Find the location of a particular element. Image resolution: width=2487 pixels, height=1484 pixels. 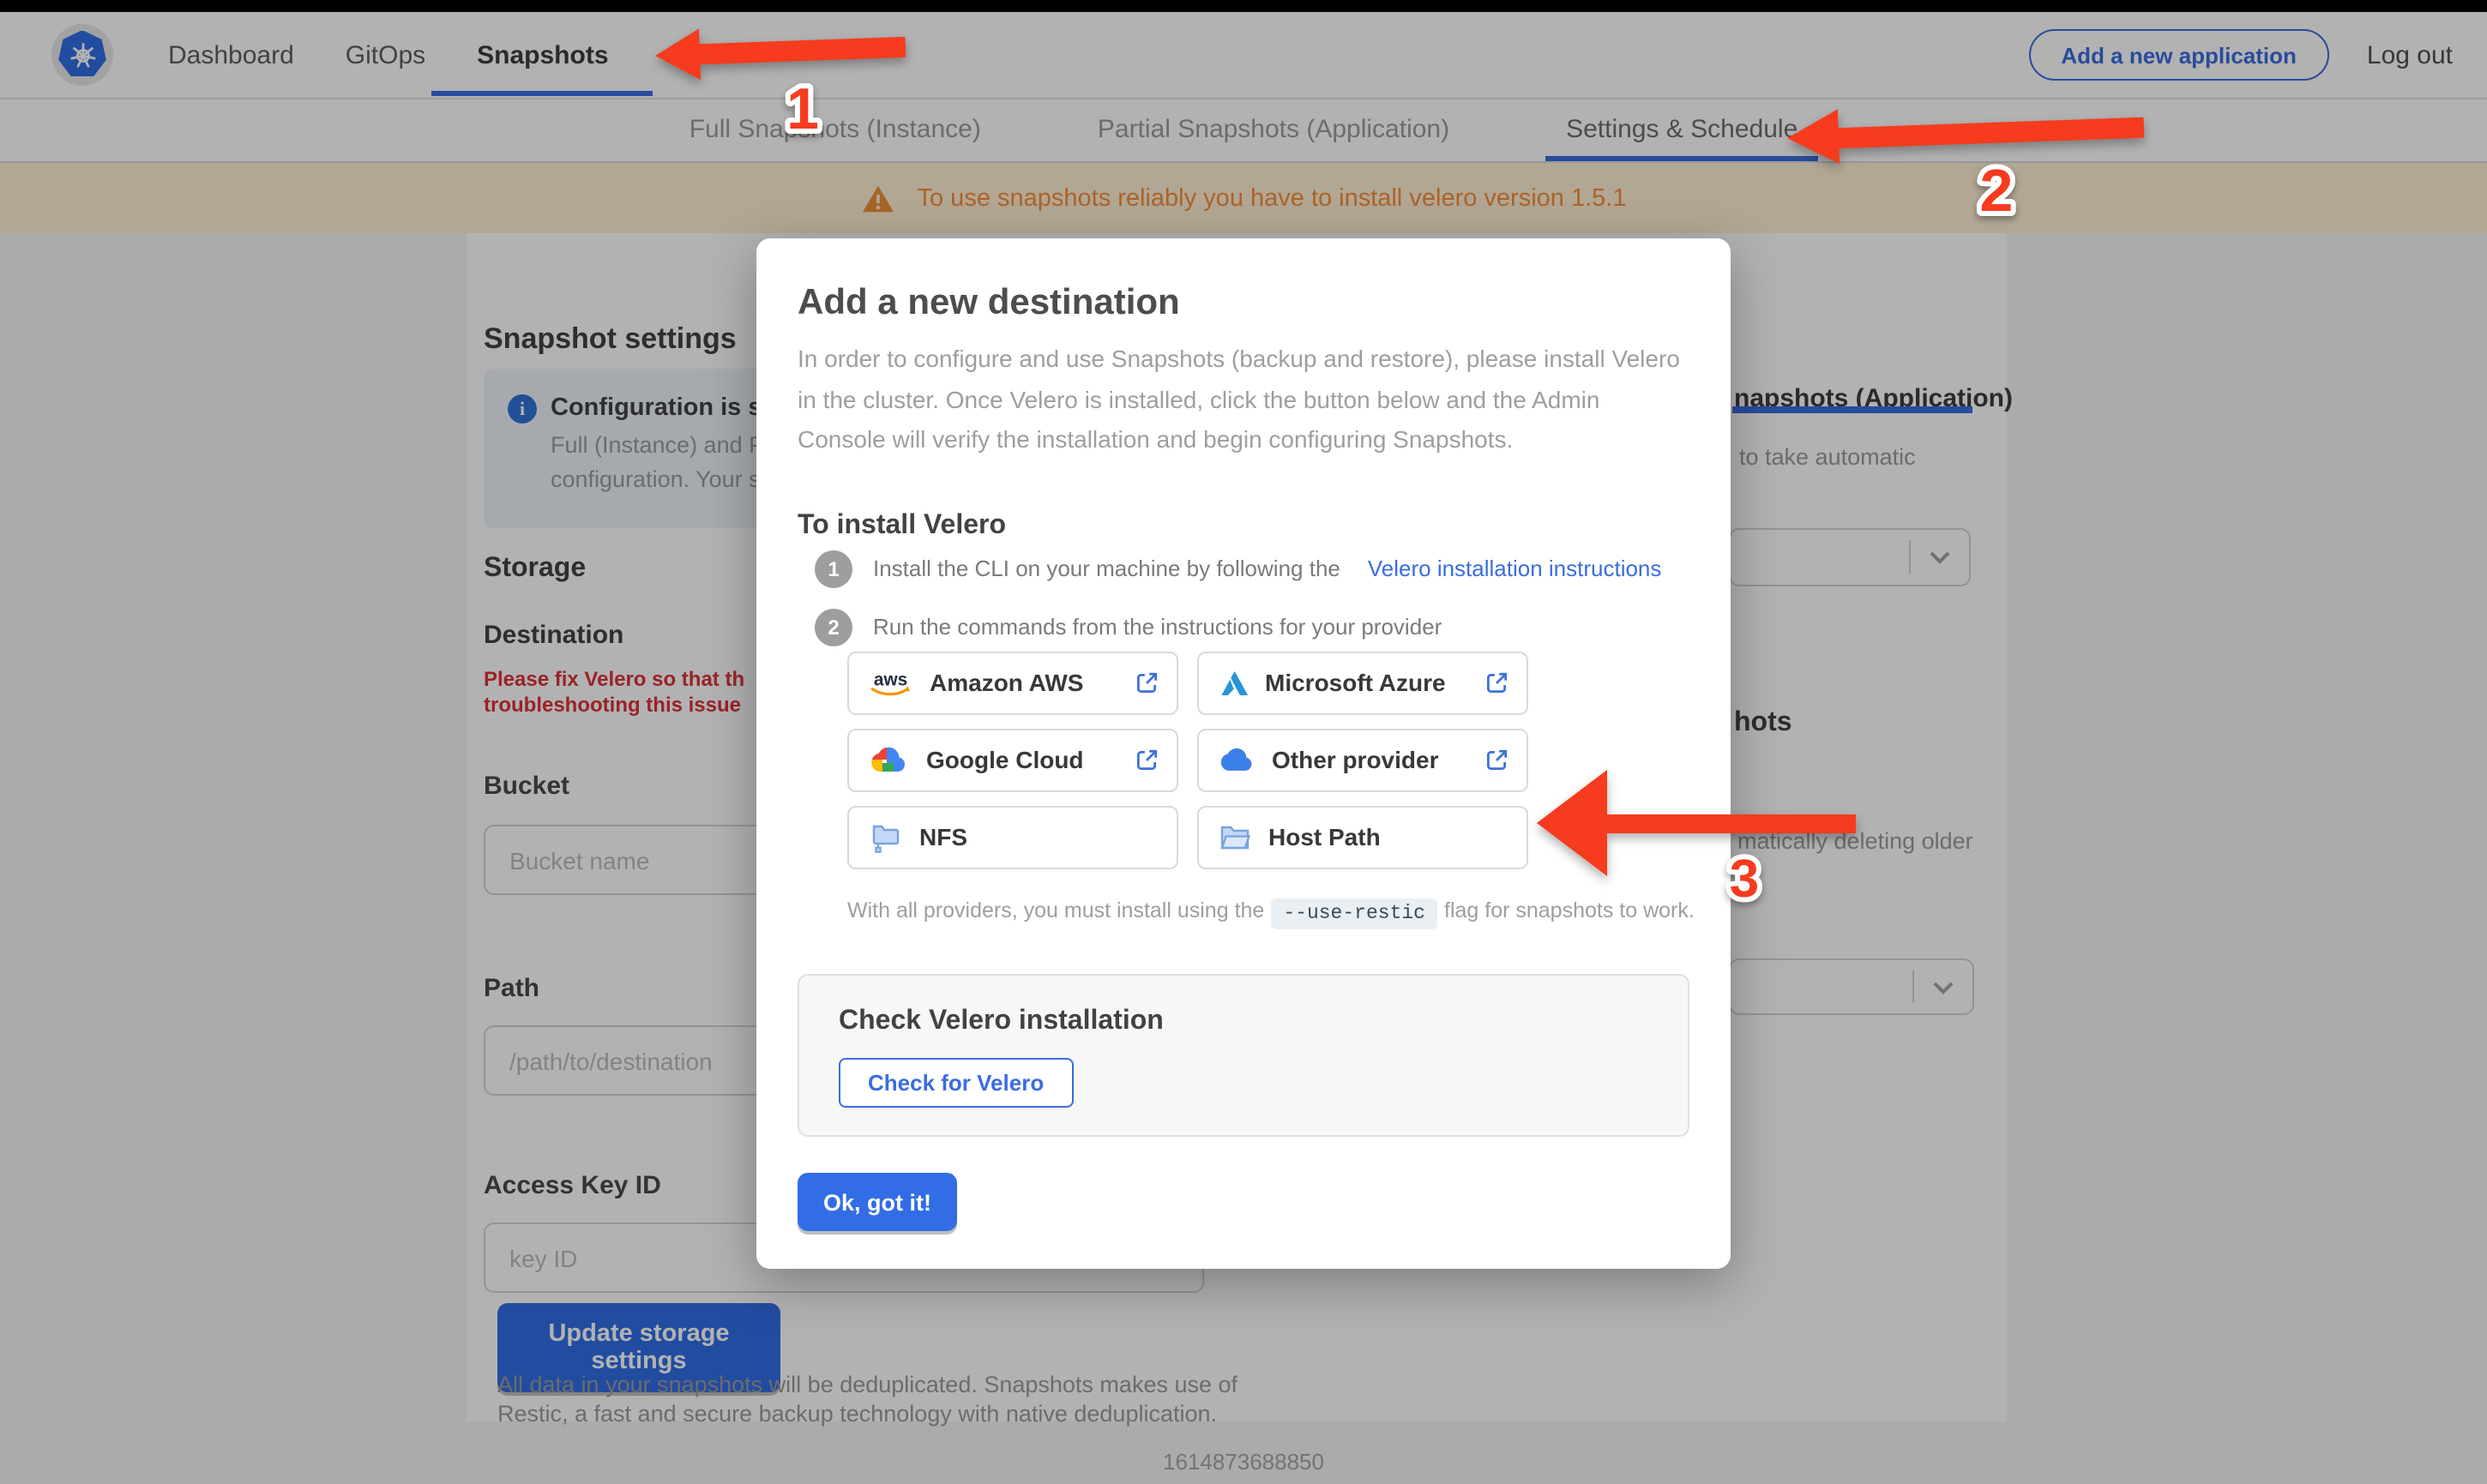

provider-microsoft-azure: Microsoft Azure is located at coordinates (1361, 683).